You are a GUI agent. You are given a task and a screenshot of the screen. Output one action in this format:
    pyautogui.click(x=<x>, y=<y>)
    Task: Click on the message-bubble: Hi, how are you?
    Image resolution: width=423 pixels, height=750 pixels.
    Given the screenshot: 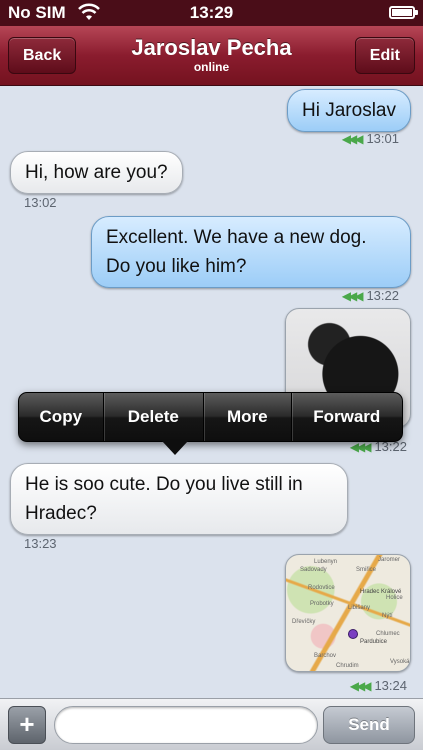 What is the action you would take?
    pyautogui.click(x=96, y=172)
    